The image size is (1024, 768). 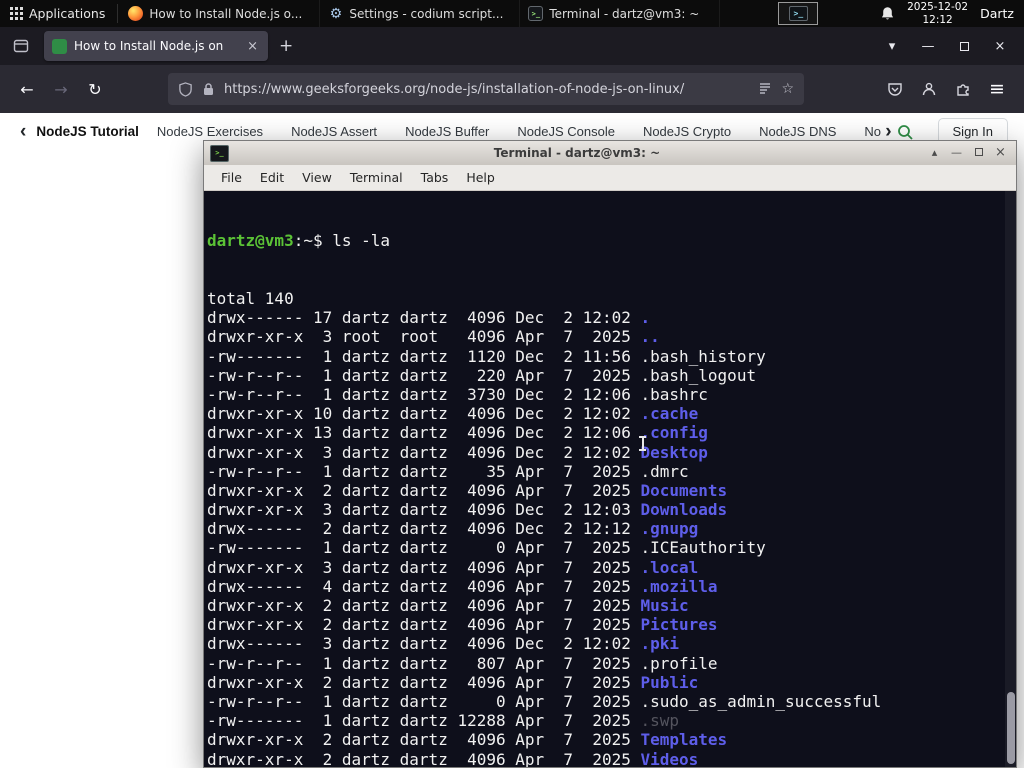 I want to click on site-nav-link: Node, so click(x=872, y=131).